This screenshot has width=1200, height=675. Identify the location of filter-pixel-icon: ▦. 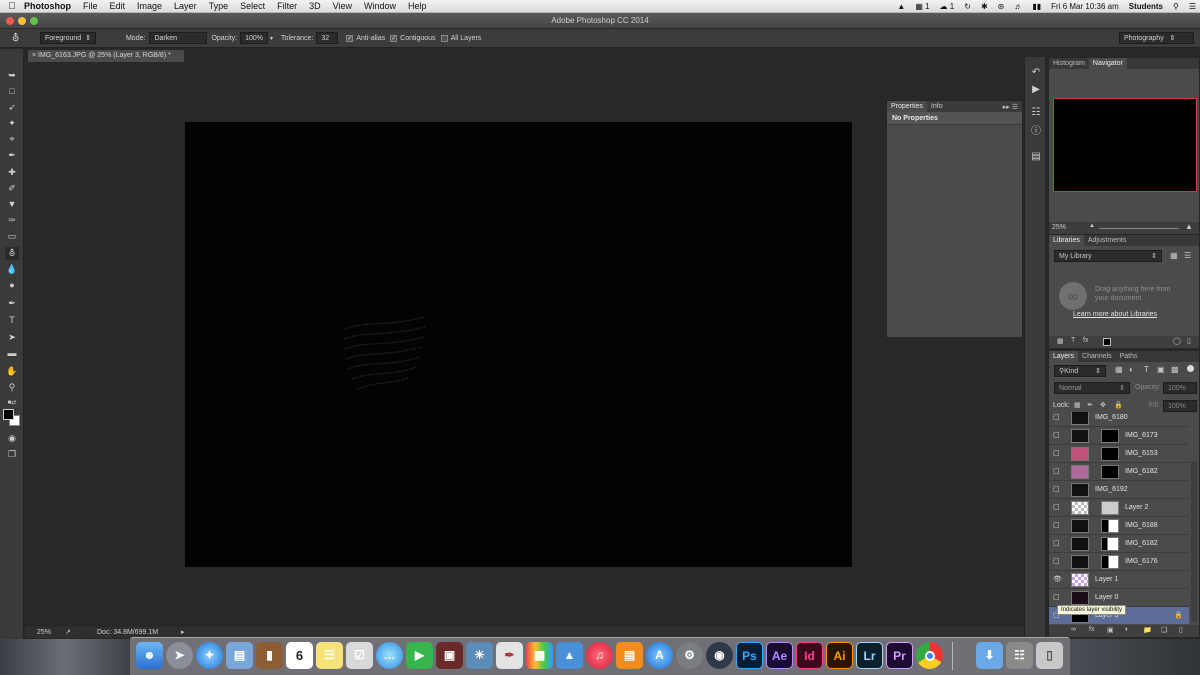
(1119, 369).